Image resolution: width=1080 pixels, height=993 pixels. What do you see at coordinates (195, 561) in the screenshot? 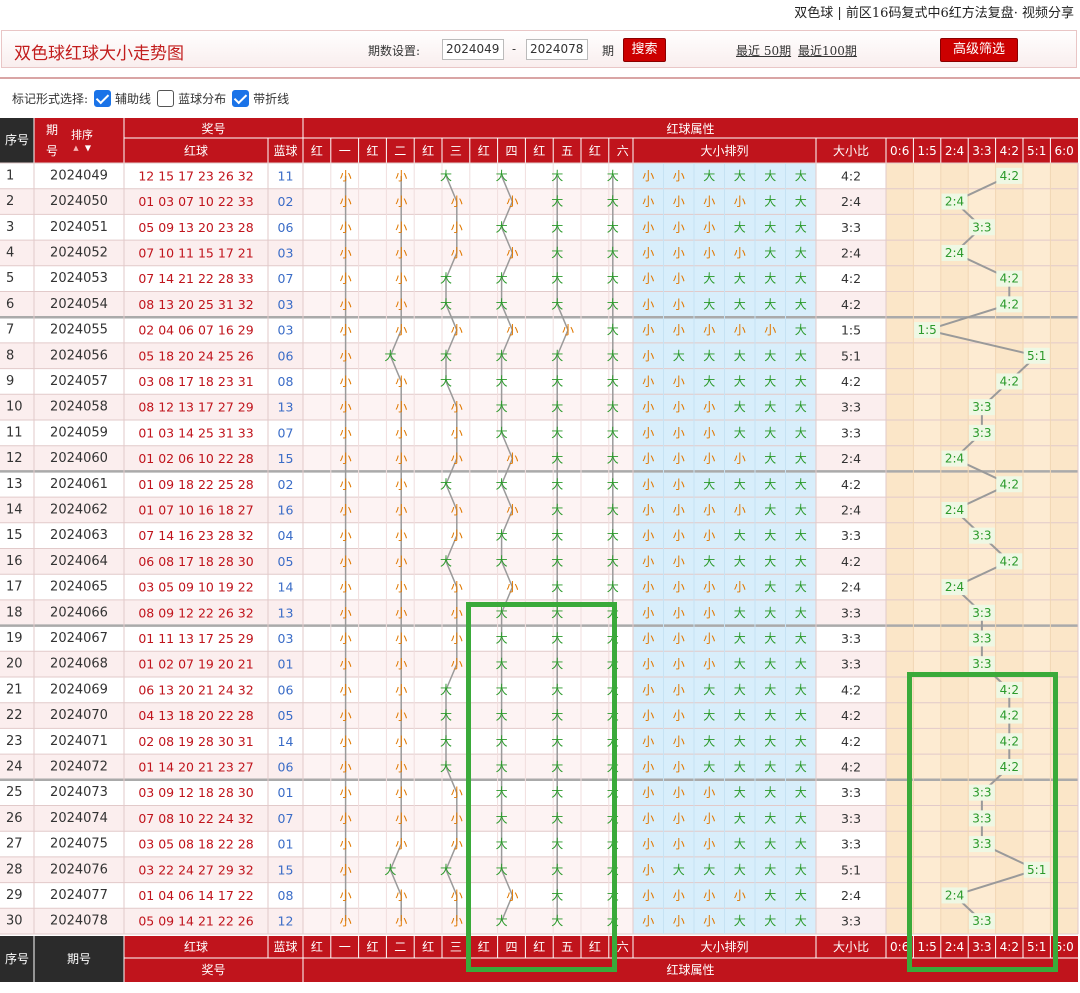
I see `row-red-balls: 06 08 17 18 28 30` at bounding box center [195, 561].